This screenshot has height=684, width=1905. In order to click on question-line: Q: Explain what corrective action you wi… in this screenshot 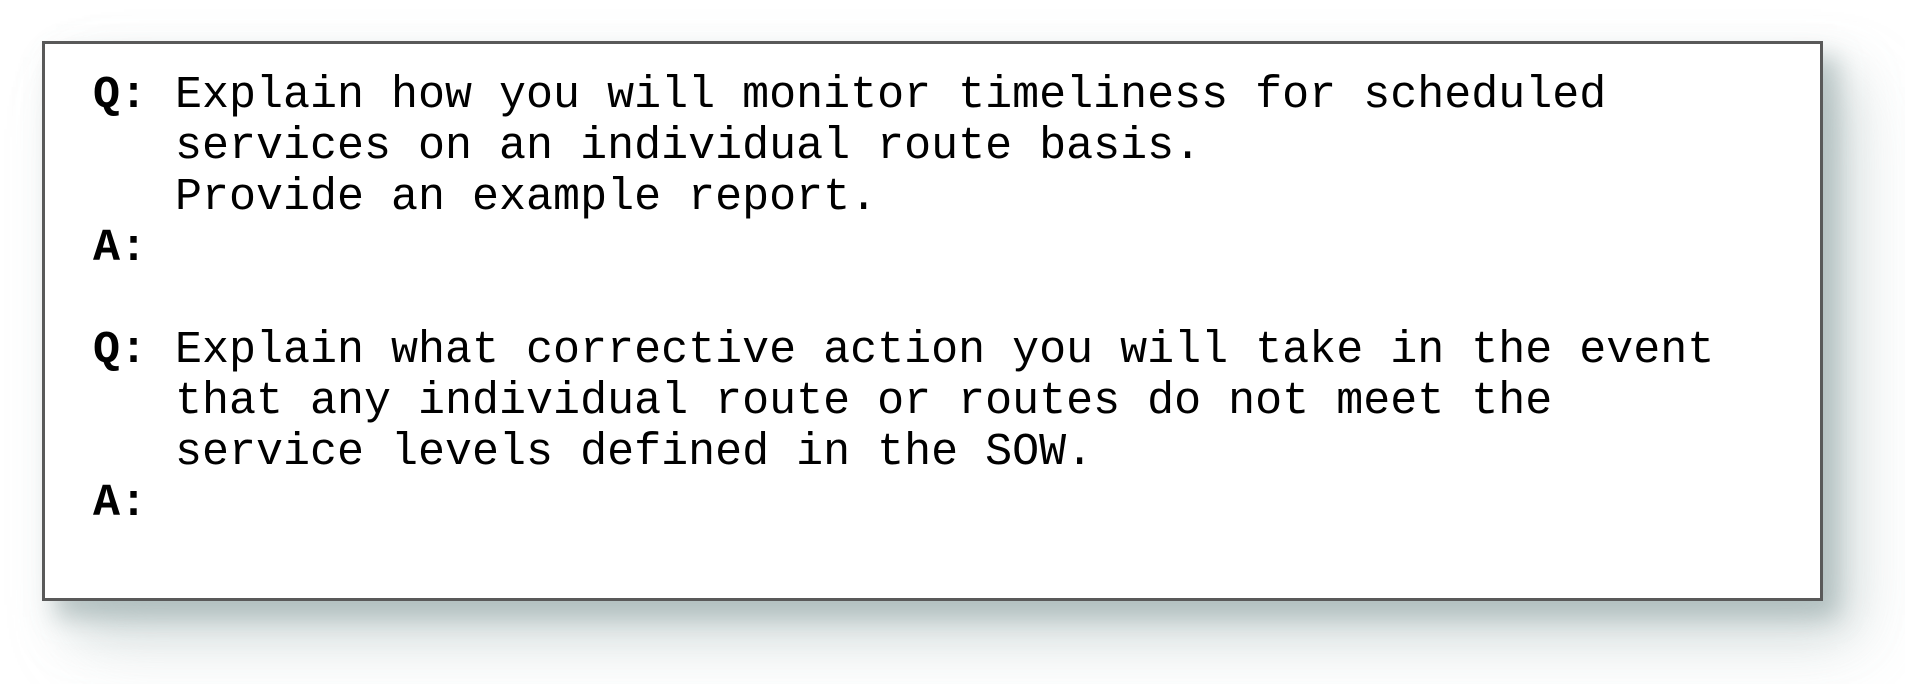, I will do `click(951, 350)`.